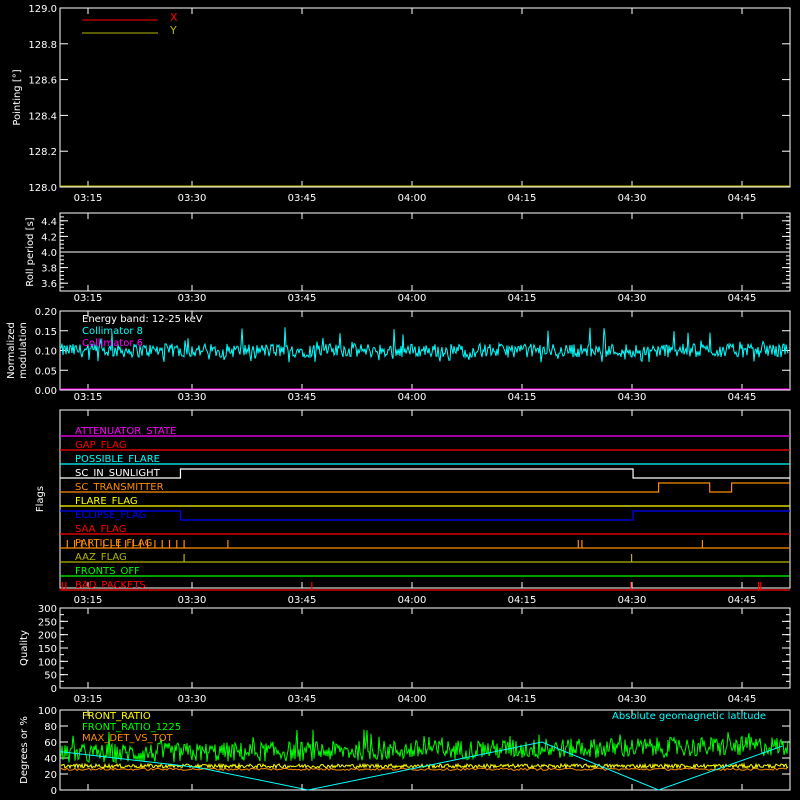 Image resolution: width=800 pixels, height=800 pixels. I want to click on quality-ytick-label: 150, so click(47, 649).